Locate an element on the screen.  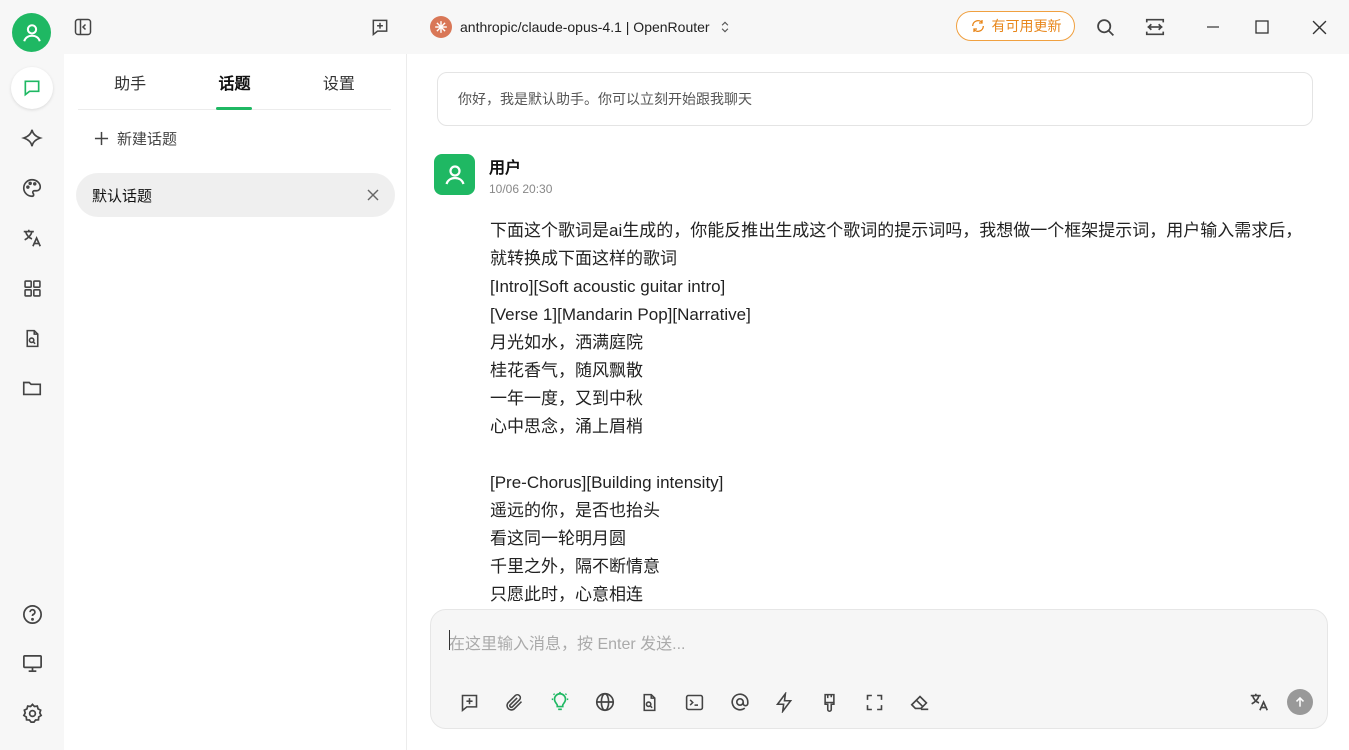
mention-model-button is located at coordinates (739, 702).